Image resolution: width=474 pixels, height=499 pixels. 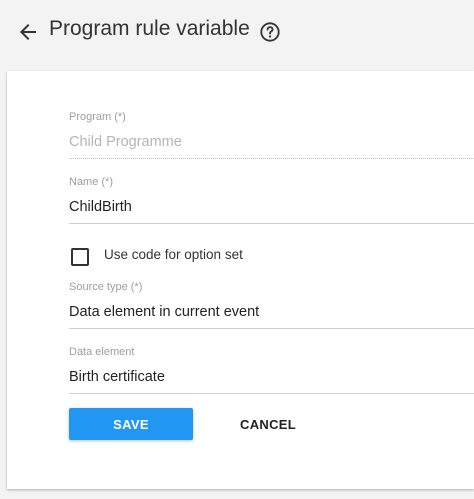 What do you see at coordinates (270, 32) in the screenshot?
I see `help-circle-icon` at bounding box center [270, 32].